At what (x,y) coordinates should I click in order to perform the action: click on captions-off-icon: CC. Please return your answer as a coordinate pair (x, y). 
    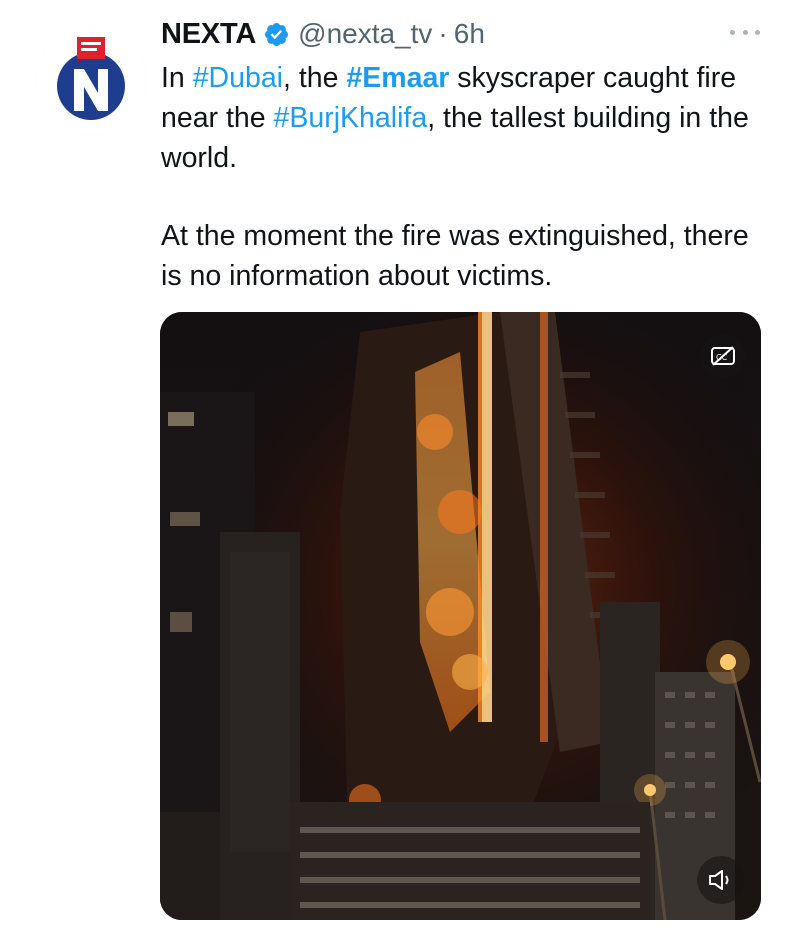
    Looking at the image, I should click on (723, 356).